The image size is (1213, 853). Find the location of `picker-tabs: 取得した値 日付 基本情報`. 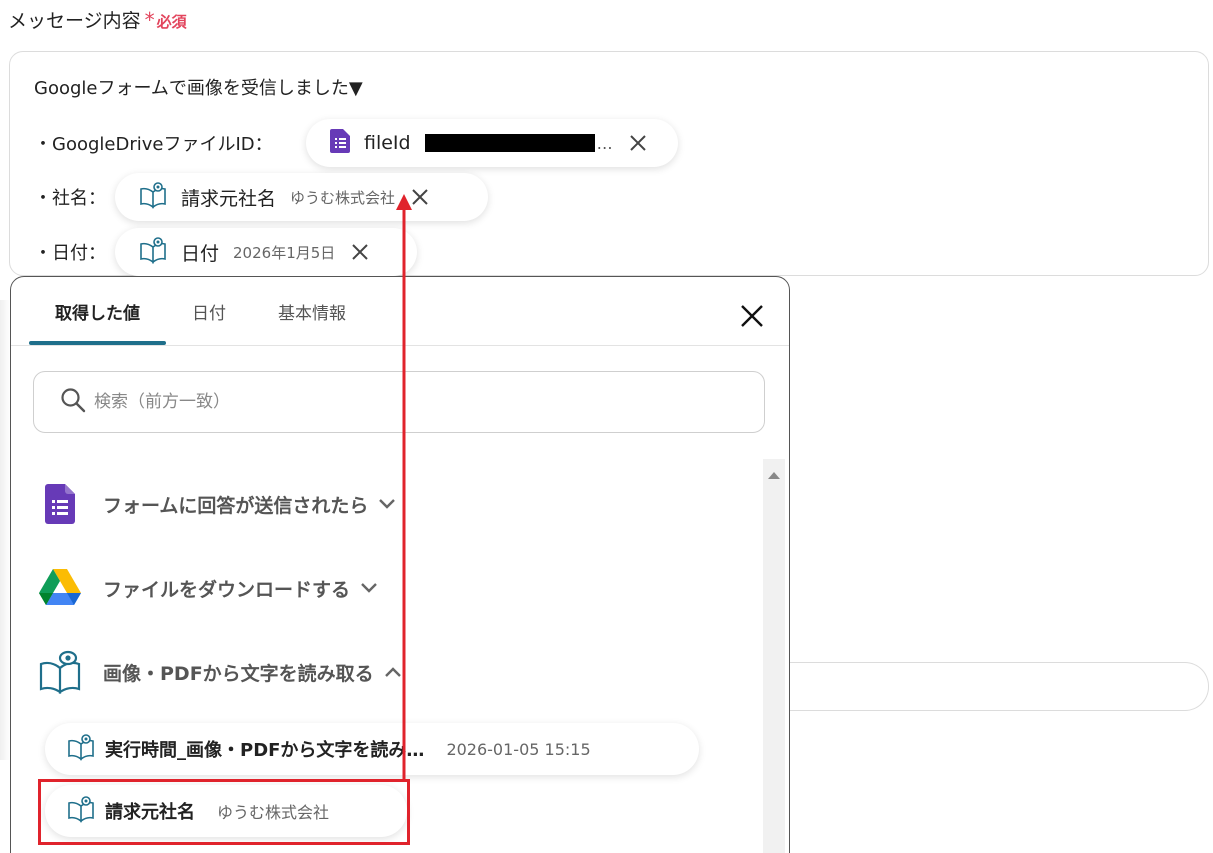

picker-tabs: 取得した値 日付 基本情報 is located at coordinates (200, 311).